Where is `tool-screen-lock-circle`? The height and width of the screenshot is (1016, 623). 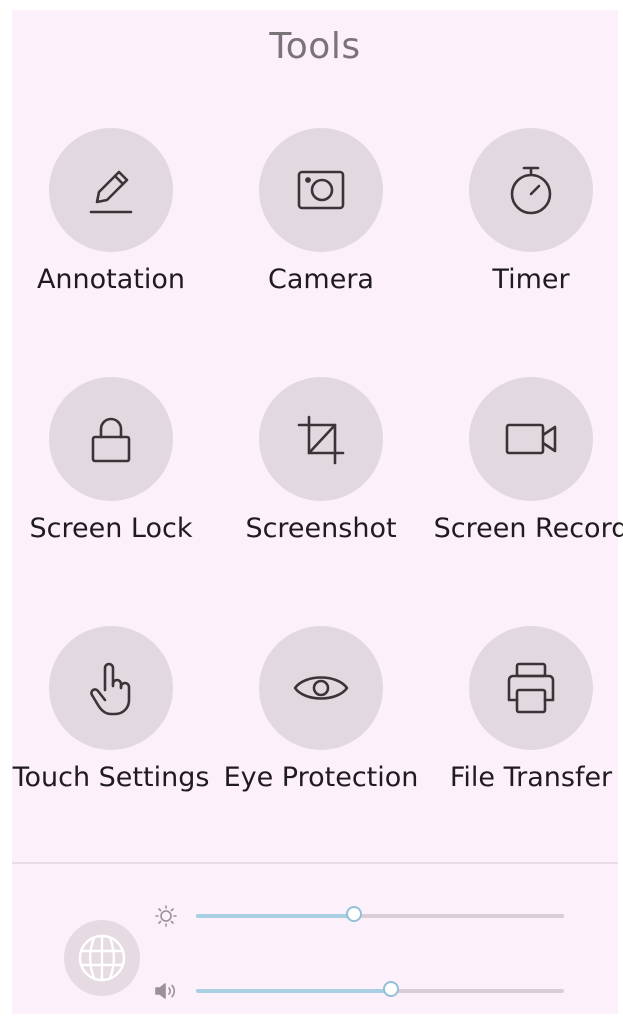 tool-screen-lock-circle is located at coordinates (111, 439).